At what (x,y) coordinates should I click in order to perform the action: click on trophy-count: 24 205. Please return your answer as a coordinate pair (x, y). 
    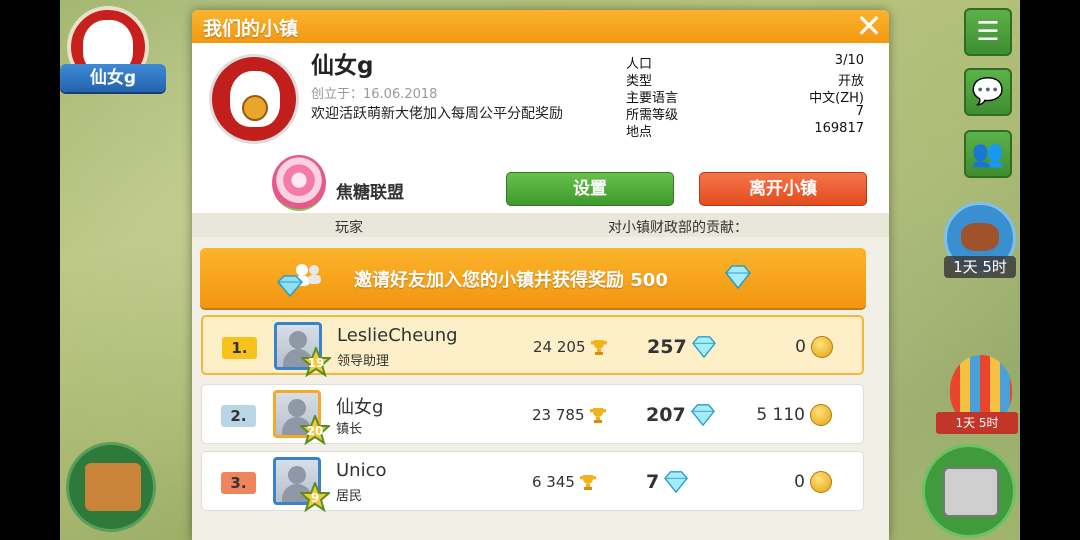
    Looking at the image, I should click on (570, 347).